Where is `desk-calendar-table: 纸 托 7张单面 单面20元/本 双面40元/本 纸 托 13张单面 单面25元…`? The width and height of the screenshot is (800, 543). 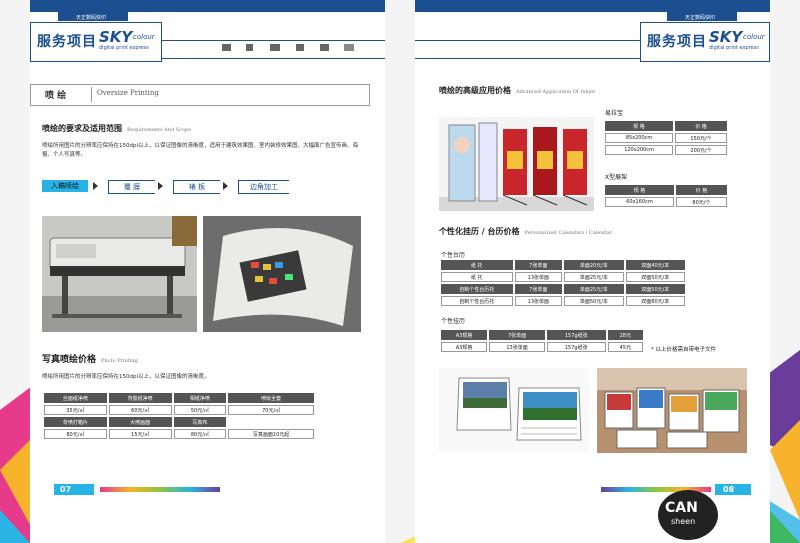 desk-calendar-table: 纸 托 7张单面 单面20元/本 双面40元/本 纸 托 13张单面 单面25元… is located at coordinates (563, 283).